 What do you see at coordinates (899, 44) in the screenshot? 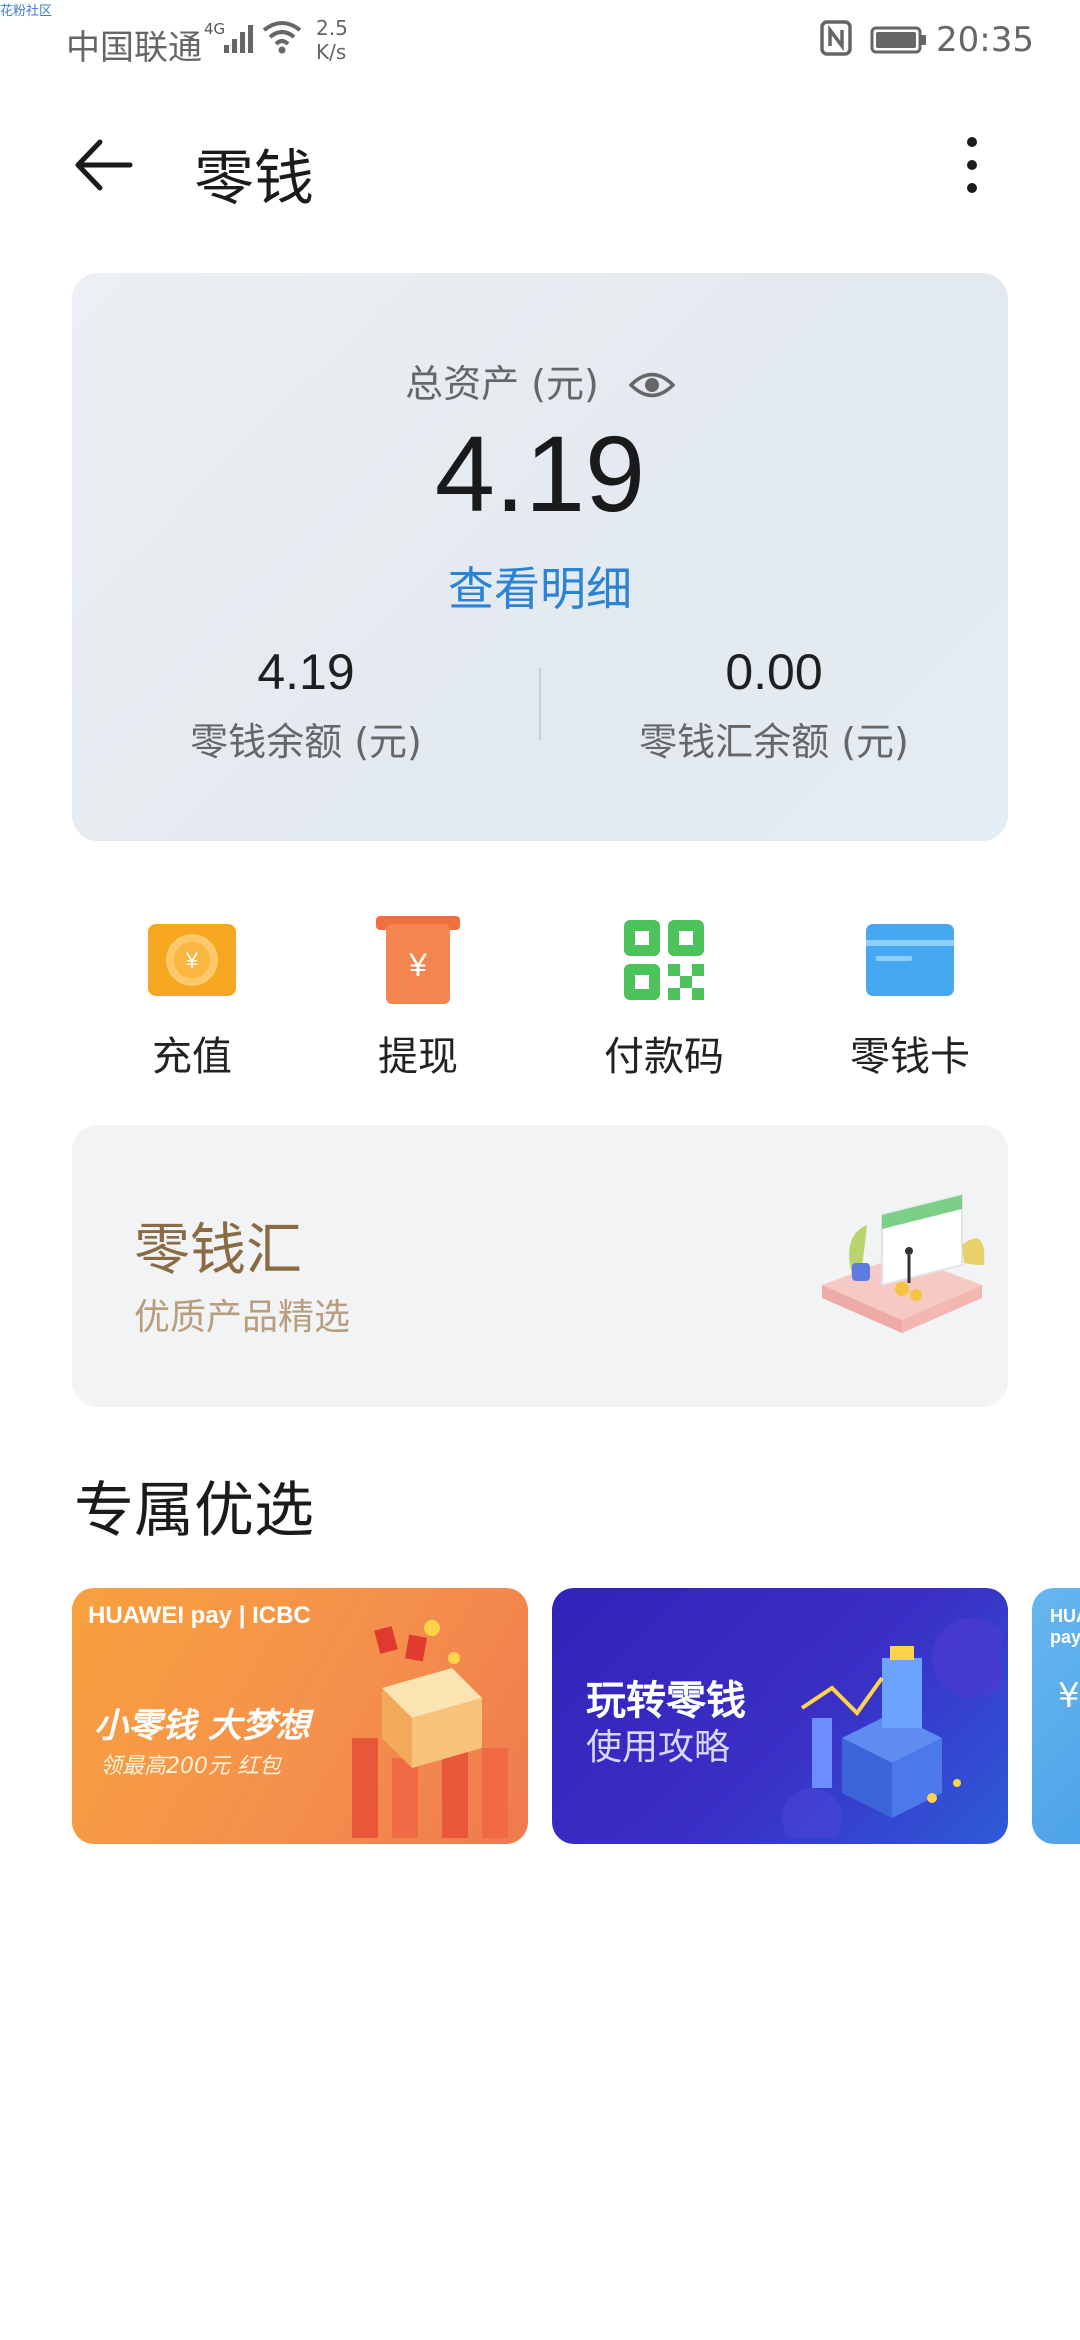
I see `battery-icon` at bounding box center [899, 44].